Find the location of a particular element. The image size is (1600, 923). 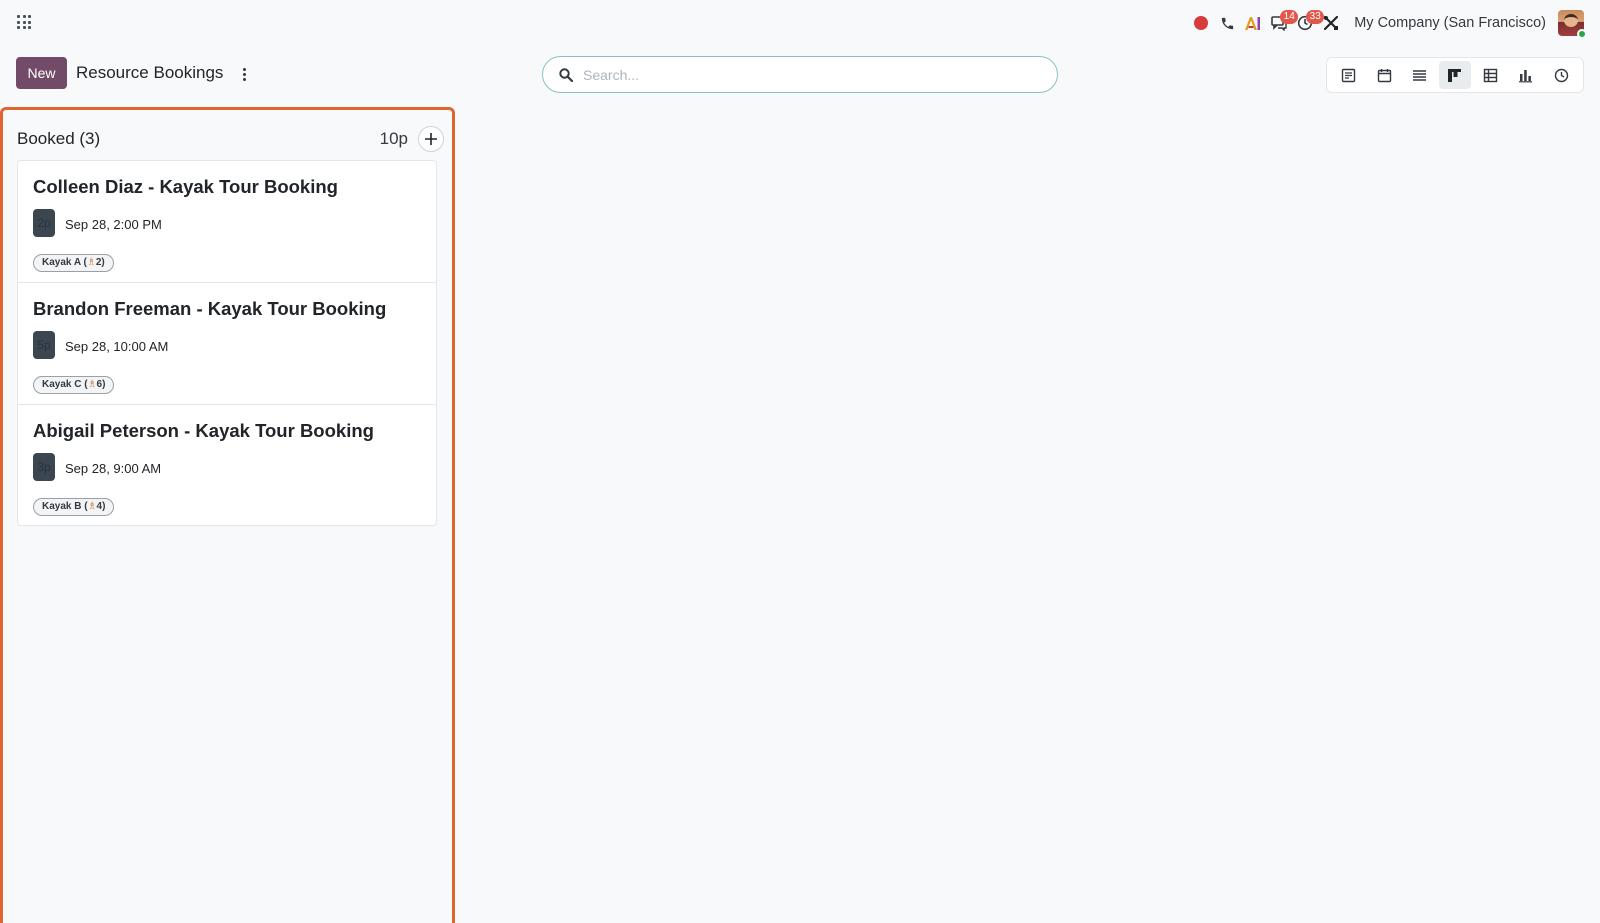

activity-view-icon is located at coordinates (1561, 75).